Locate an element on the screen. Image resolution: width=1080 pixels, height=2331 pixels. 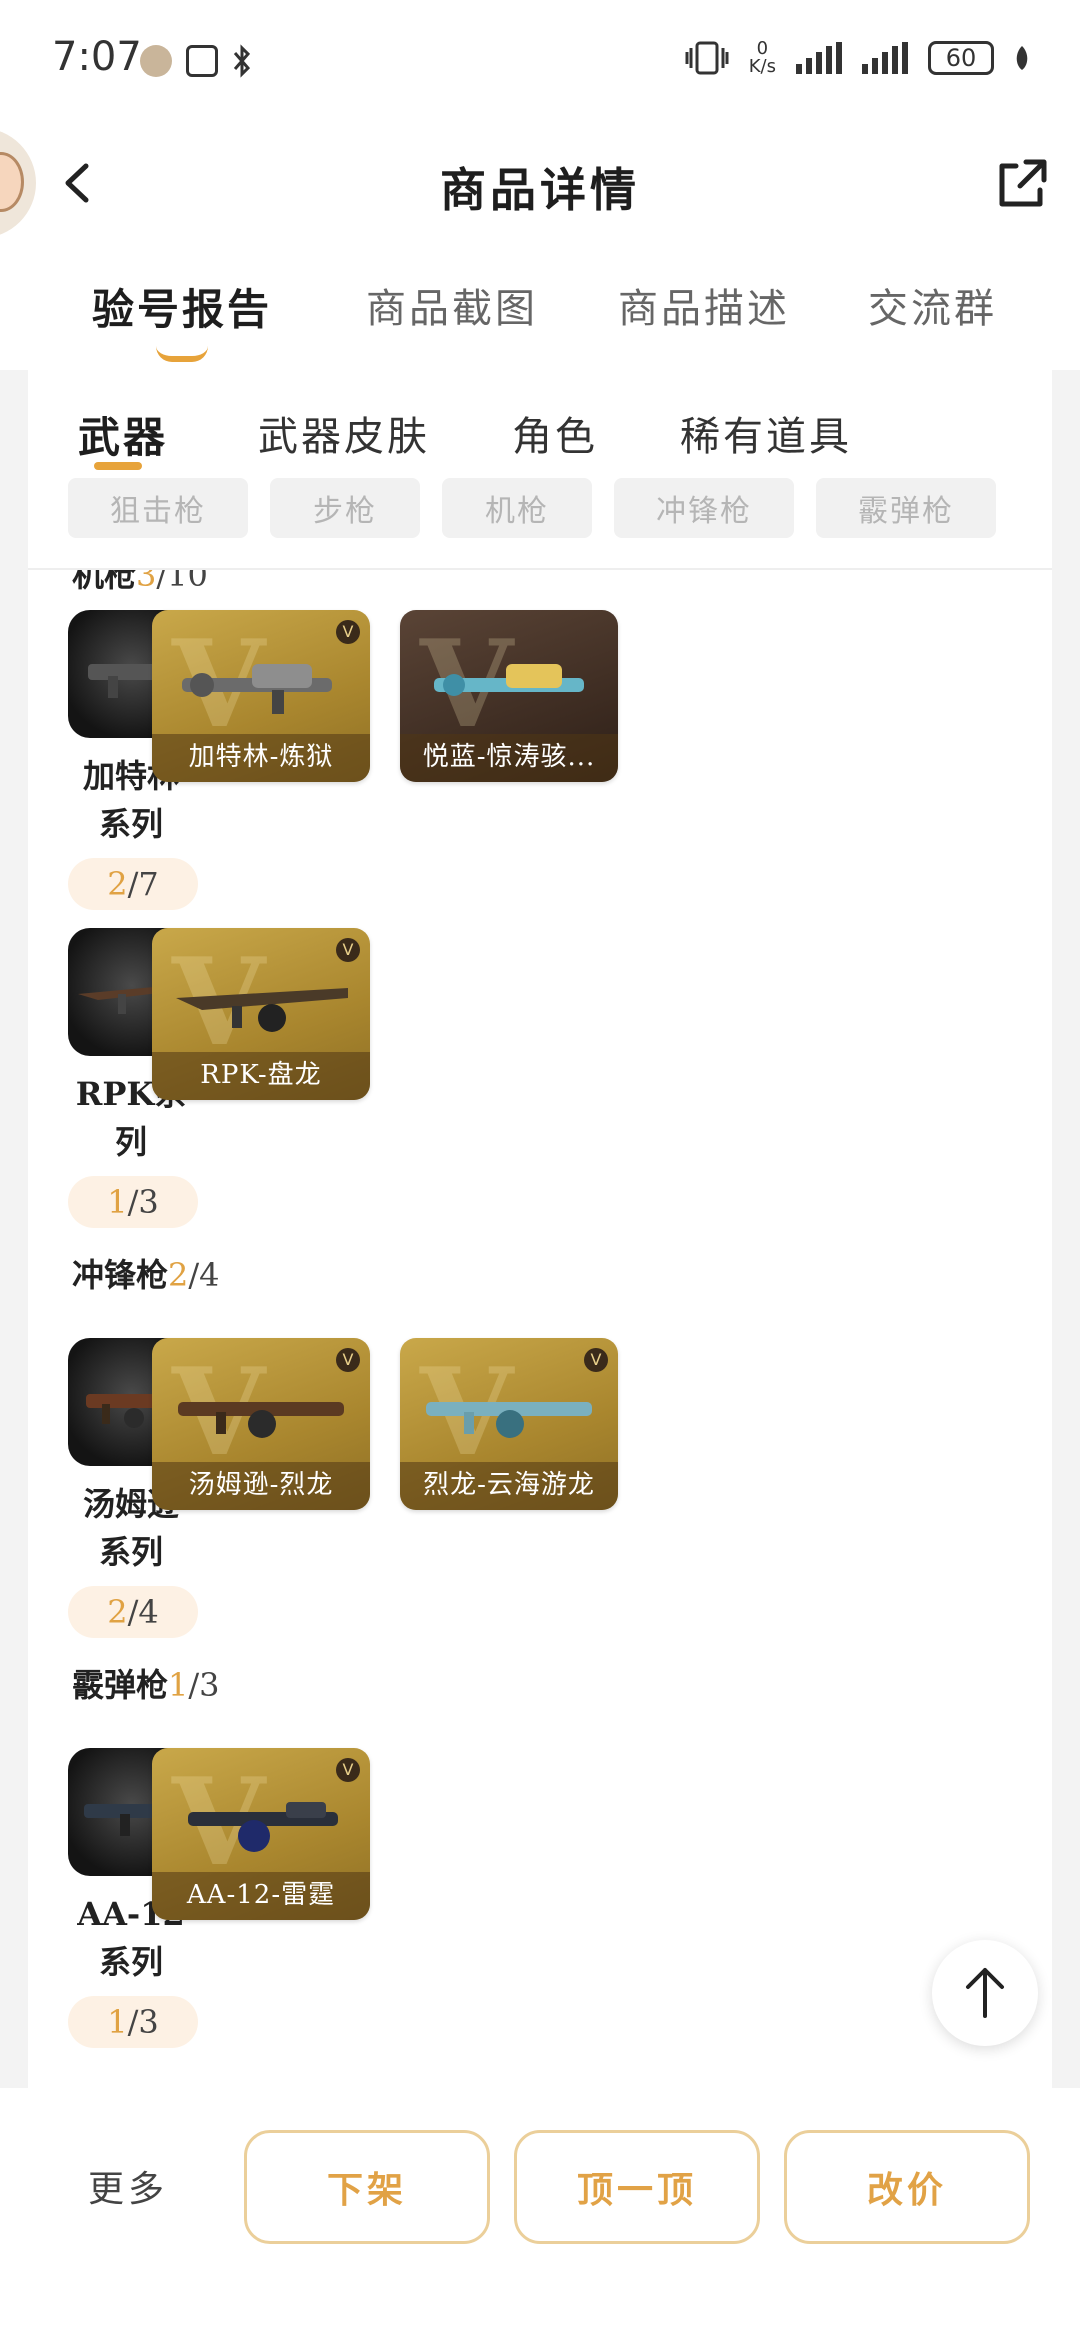
skin-card: V V 加特林-炼狱 is located at coordinates (261, 696).